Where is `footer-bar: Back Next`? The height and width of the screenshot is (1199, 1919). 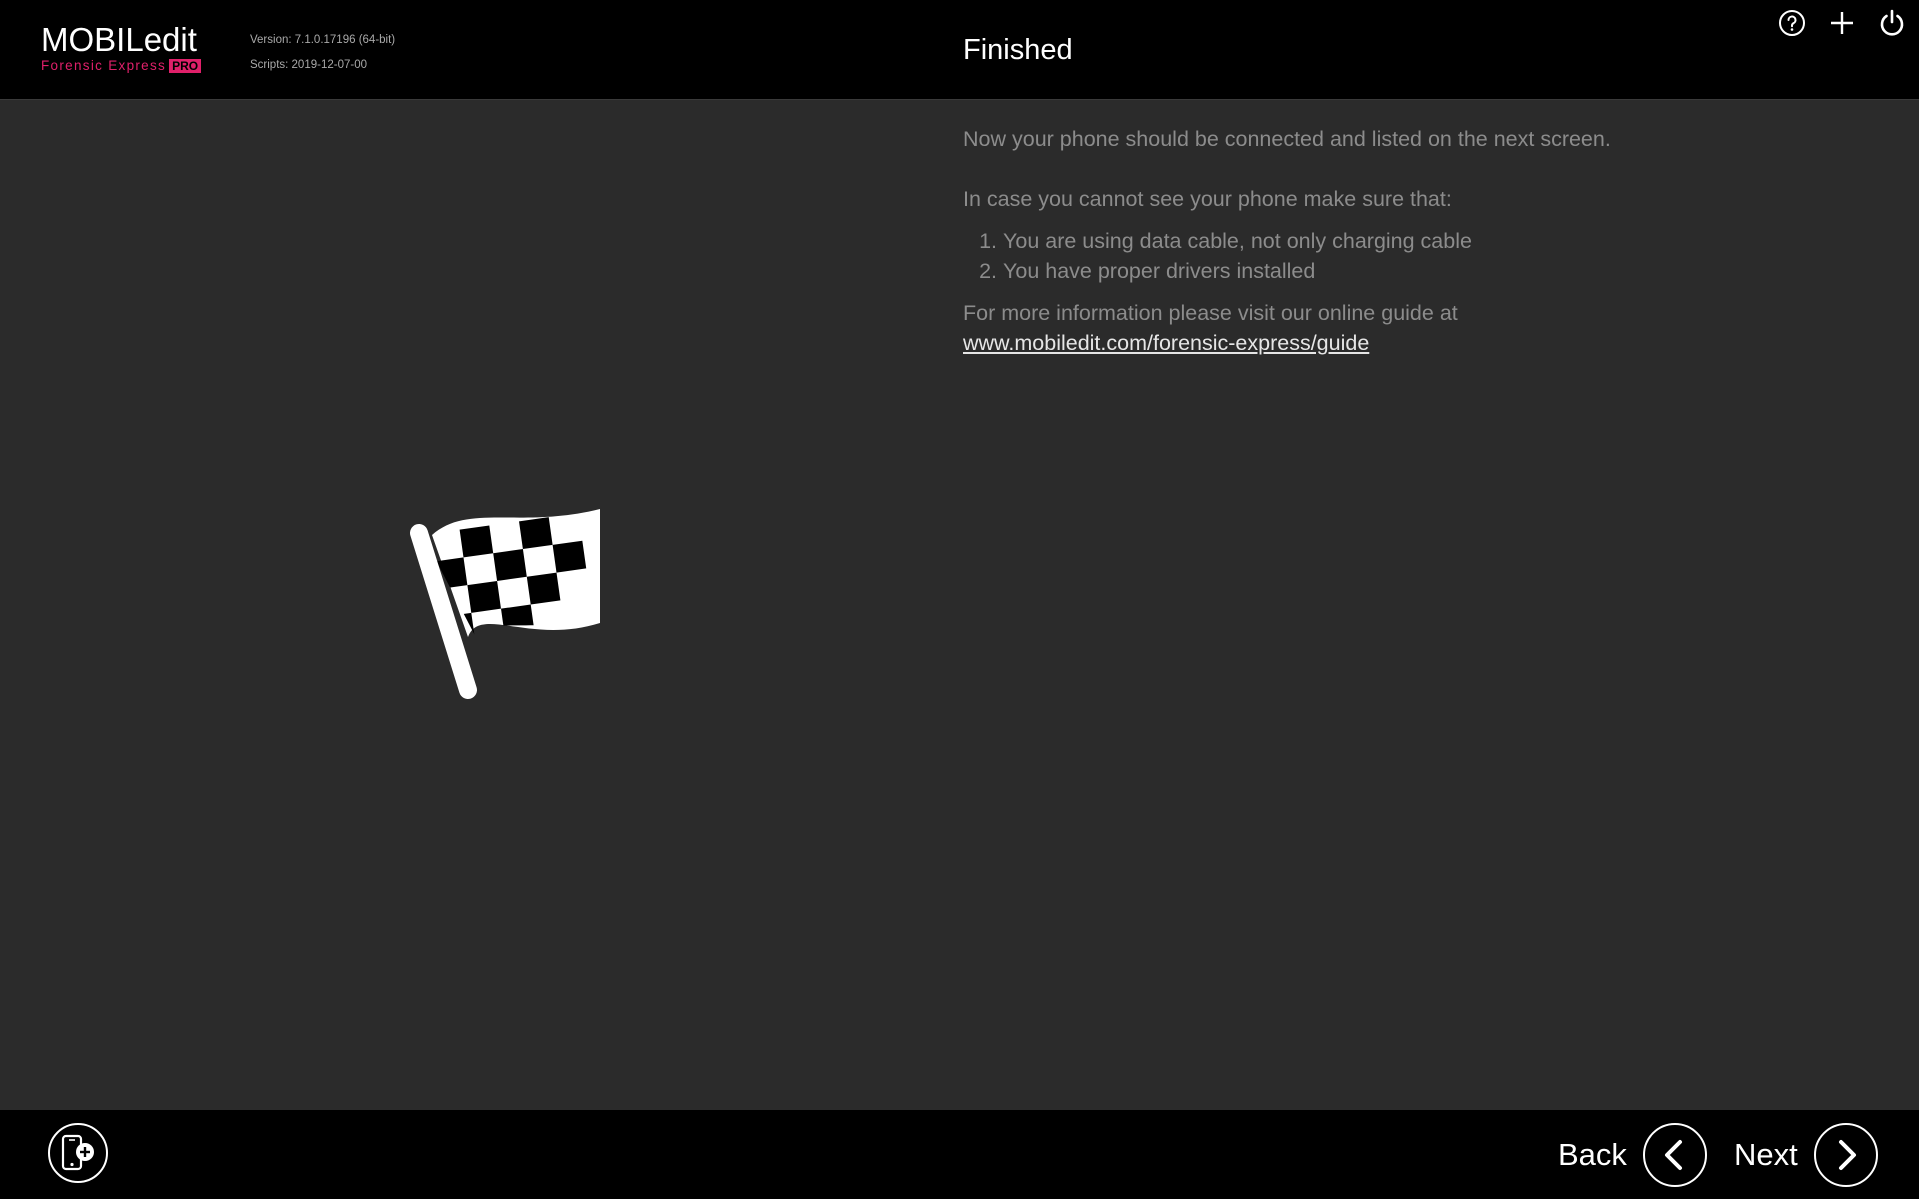 footer-bar: Back Next is located at coordinates (959, 1154).